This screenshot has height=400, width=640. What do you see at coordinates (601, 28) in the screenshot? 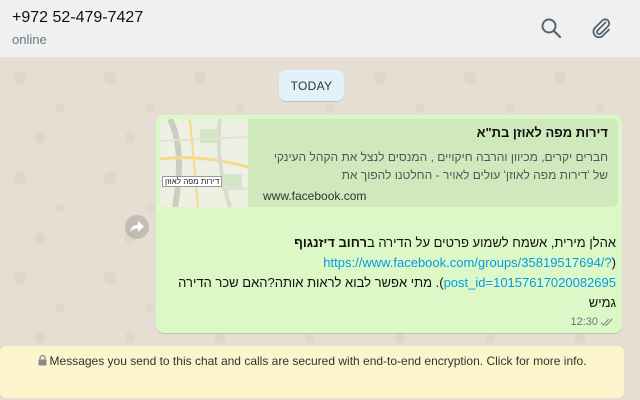
I see `paperclip-icon` at bounding box center [601, 28].